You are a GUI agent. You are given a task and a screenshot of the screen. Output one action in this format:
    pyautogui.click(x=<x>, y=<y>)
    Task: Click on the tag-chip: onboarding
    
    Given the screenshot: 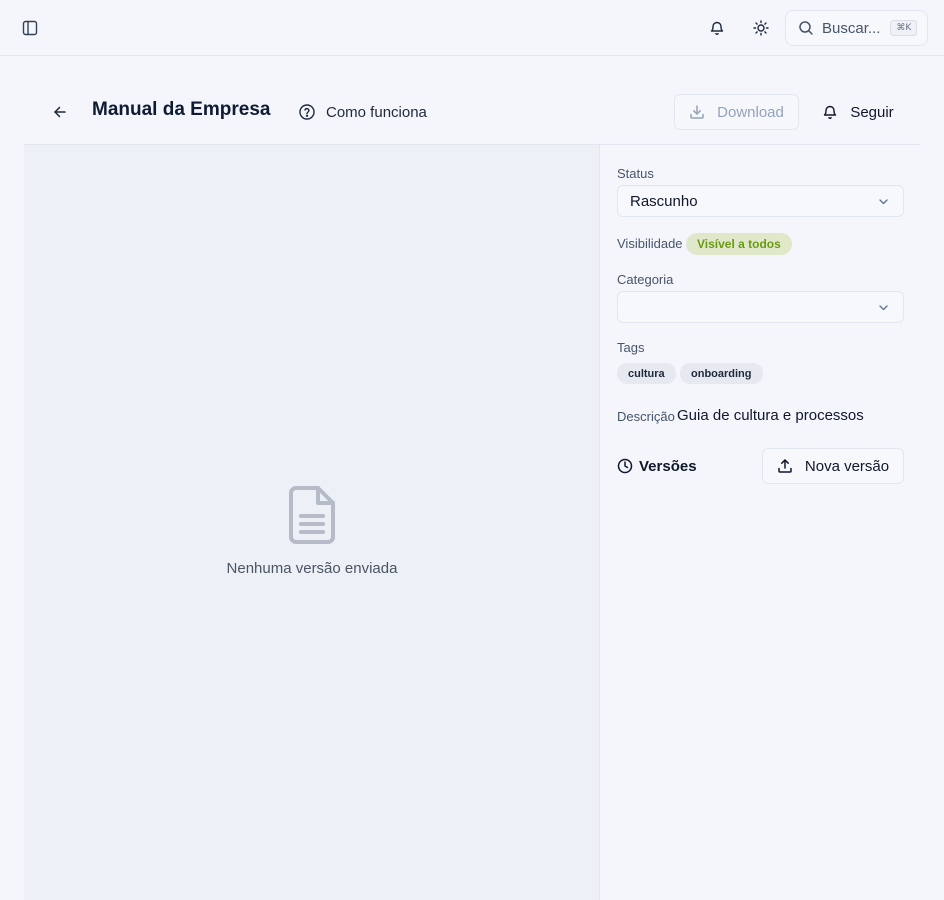 What is the action you would take?
    pyautogui.click(x=721, y=373)
    